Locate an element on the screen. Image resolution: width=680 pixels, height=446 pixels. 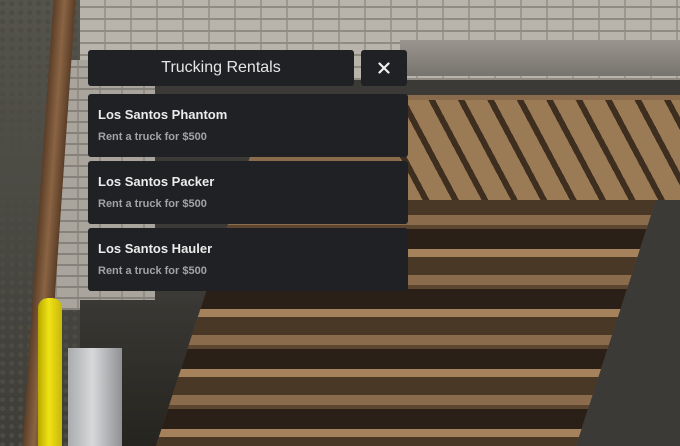
close-icon is located at coordinates (384, 68).